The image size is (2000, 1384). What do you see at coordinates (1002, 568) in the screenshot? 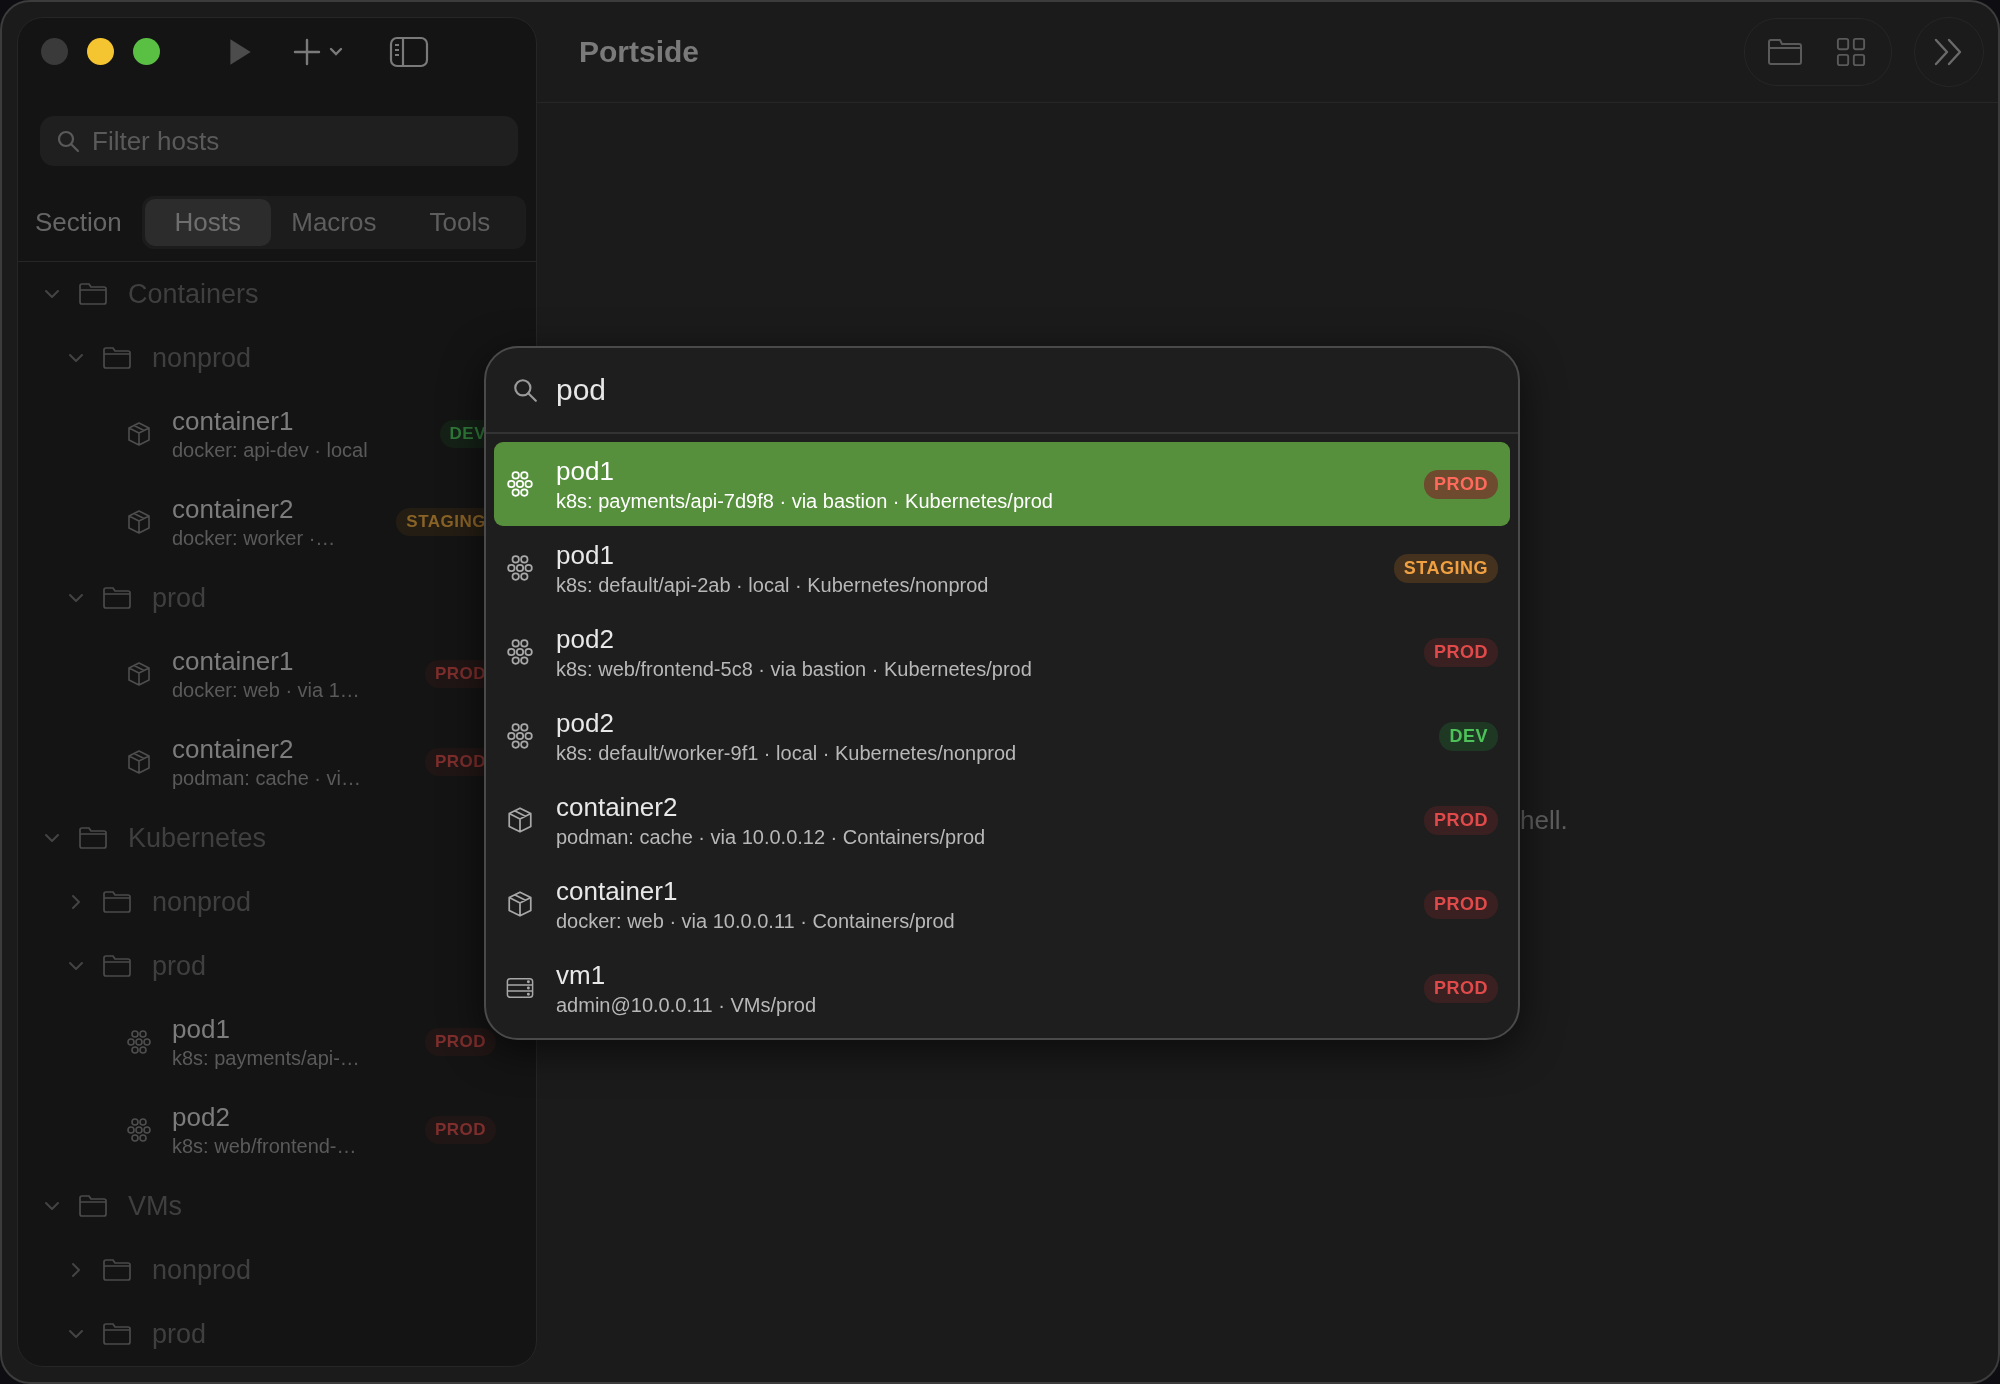
I see `search-result: pod1 k8s: default/api-2ab · local · Kubernetes/nonprod STAGING` at bounding box center [1002, 568].